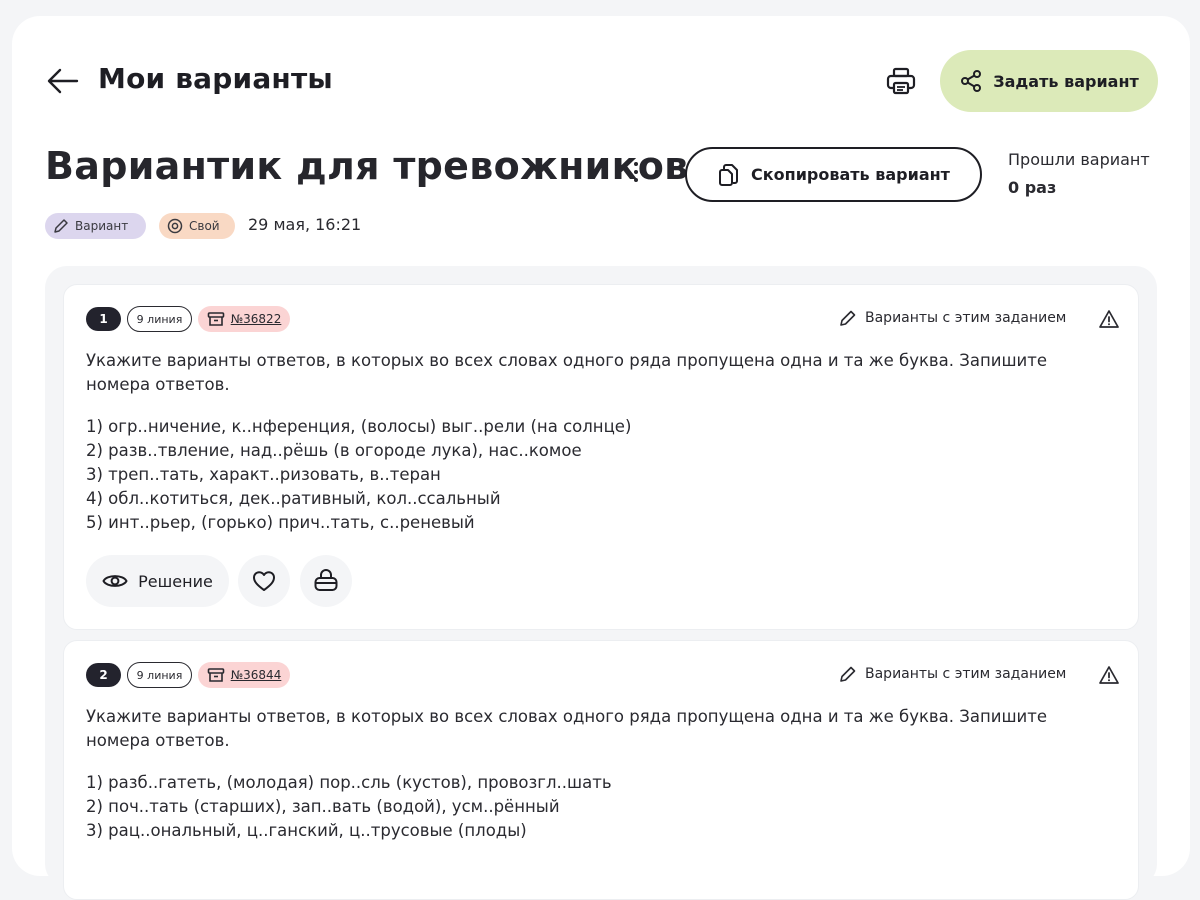 This screenshot has width=1200, height=900. Describe the element at coordinates (1079, 159) in the screenshot. I see `passed-label: Прошли вариант` at that location.